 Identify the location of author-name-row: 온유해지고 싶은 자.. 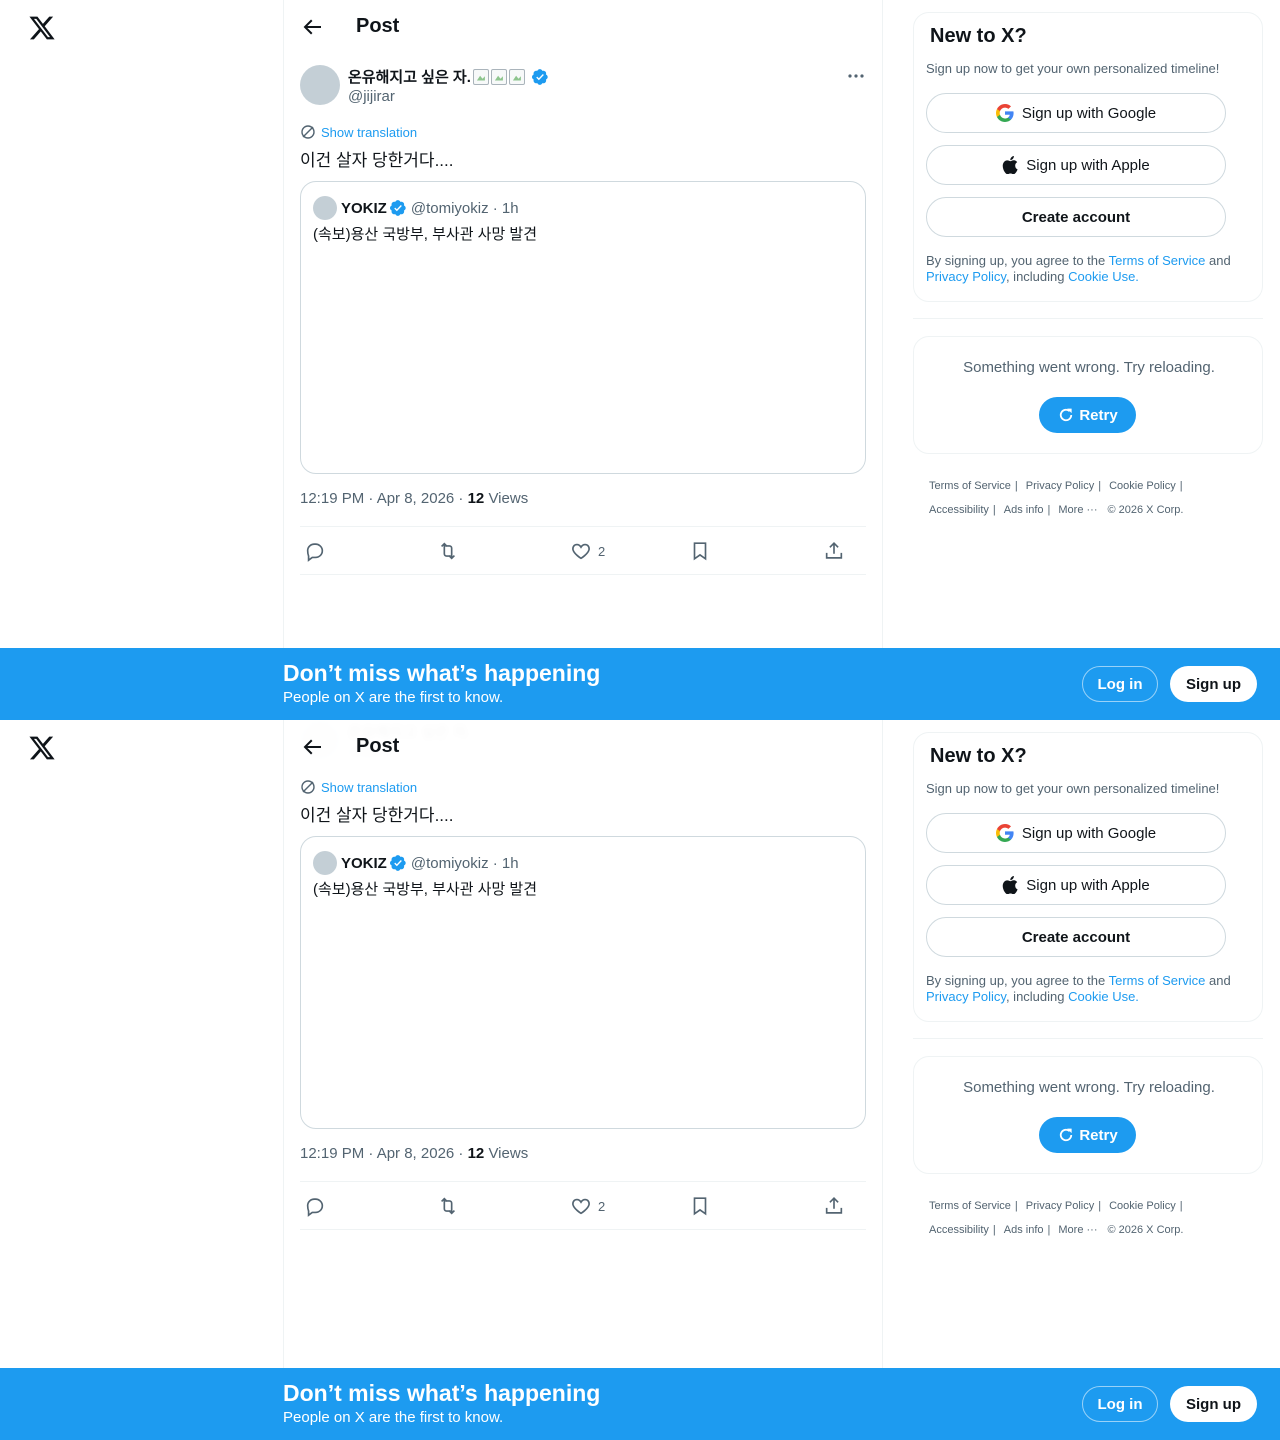
(448, 76).